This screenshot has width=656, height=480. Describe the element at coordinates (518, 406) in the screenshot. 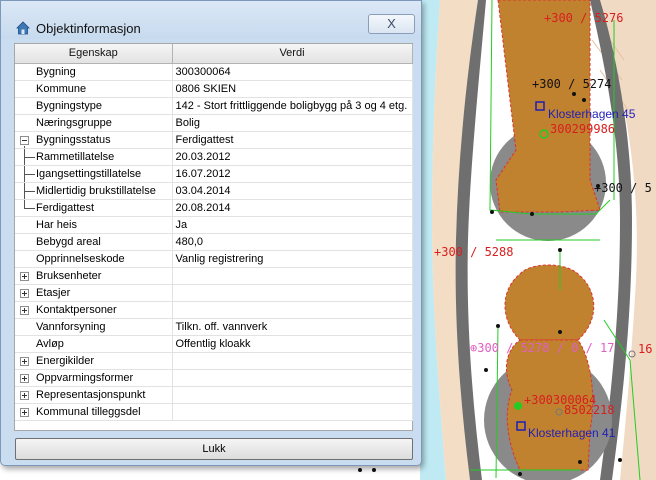

I see `building-point-bottom` at that location.